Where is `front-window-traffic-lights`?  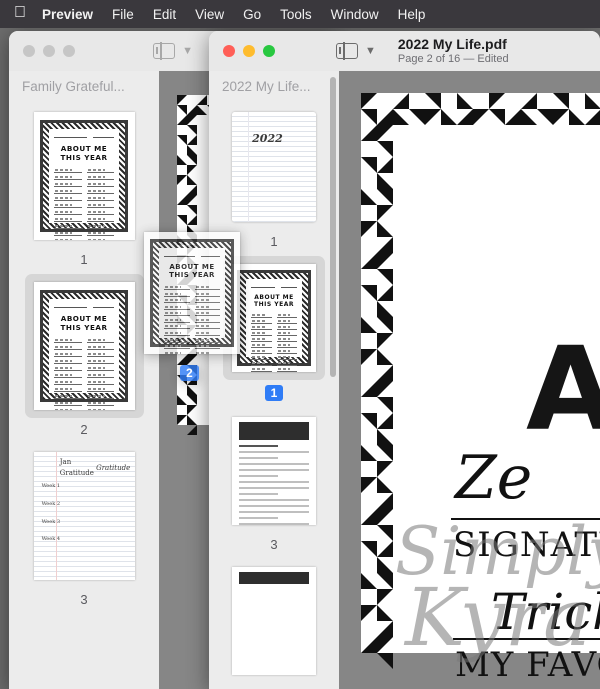 front-window-traffic-lights is located at coordinates (249, 51).